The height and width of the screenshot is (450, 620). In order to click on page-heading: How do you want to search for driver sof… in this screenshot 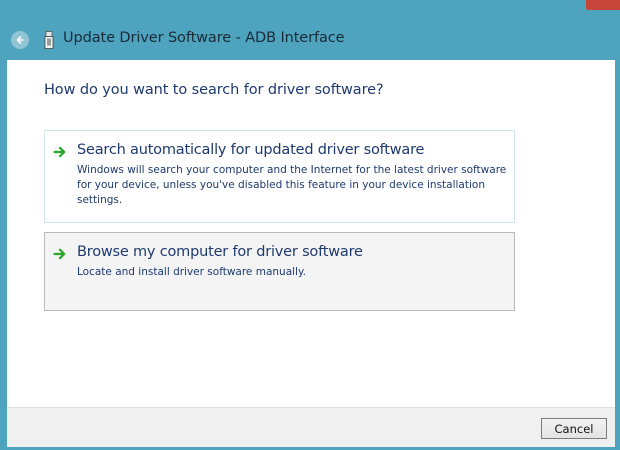, I will do `click(214, 90)`.